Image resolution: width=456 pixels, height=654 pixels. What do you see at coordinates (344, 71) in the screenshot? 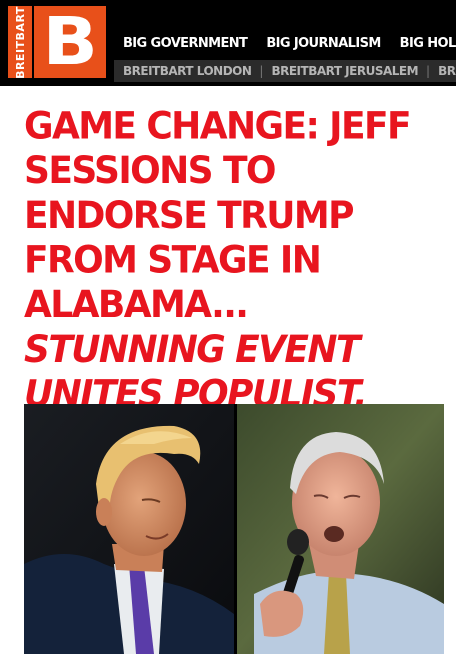
I see `nav-breitbart-jerusalem: BREITBART JERUSALEM` at bounding box center [344, 71].